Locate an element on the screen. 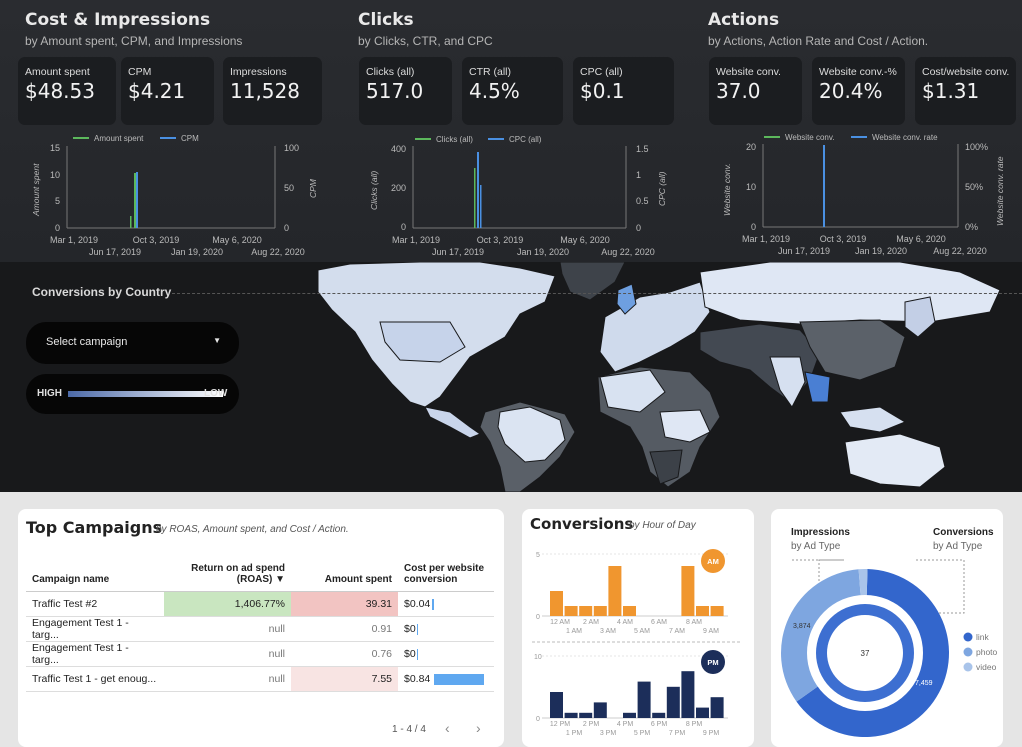 The image size is (1022, 747). cost-value: $0.04 is located at coordinates (417, 604).